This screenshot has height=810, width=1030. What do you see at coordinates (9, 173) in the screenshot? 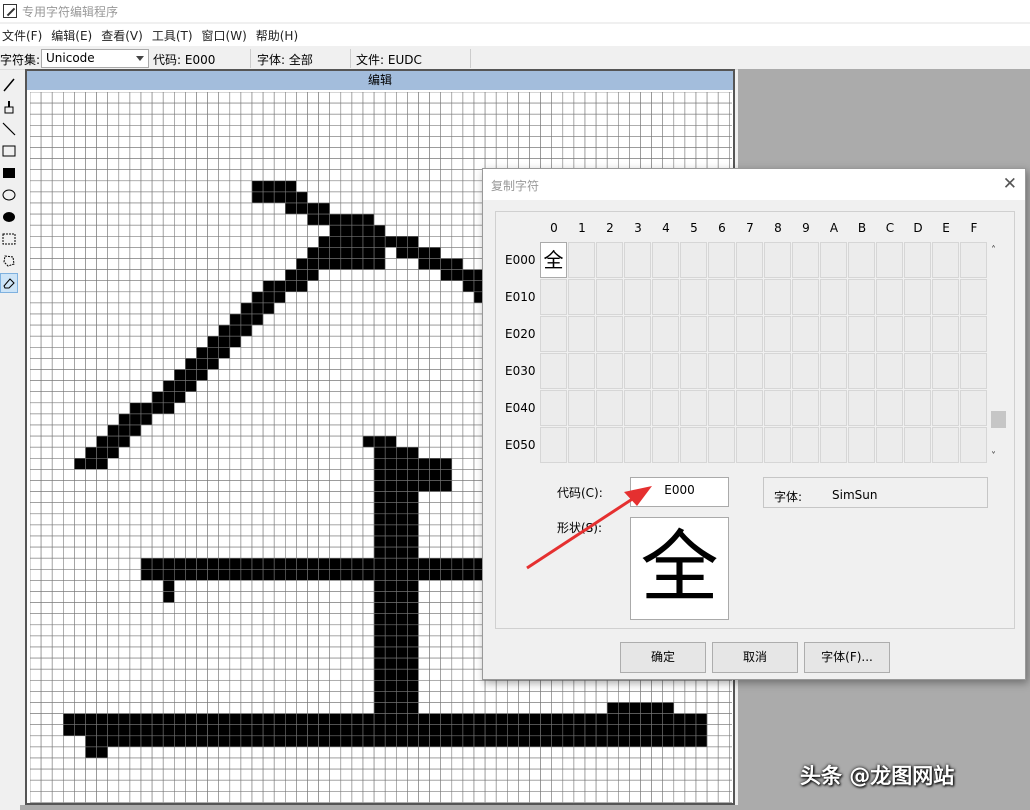
I see `filled-rectangle-tool` at bounding box center [9, 173].